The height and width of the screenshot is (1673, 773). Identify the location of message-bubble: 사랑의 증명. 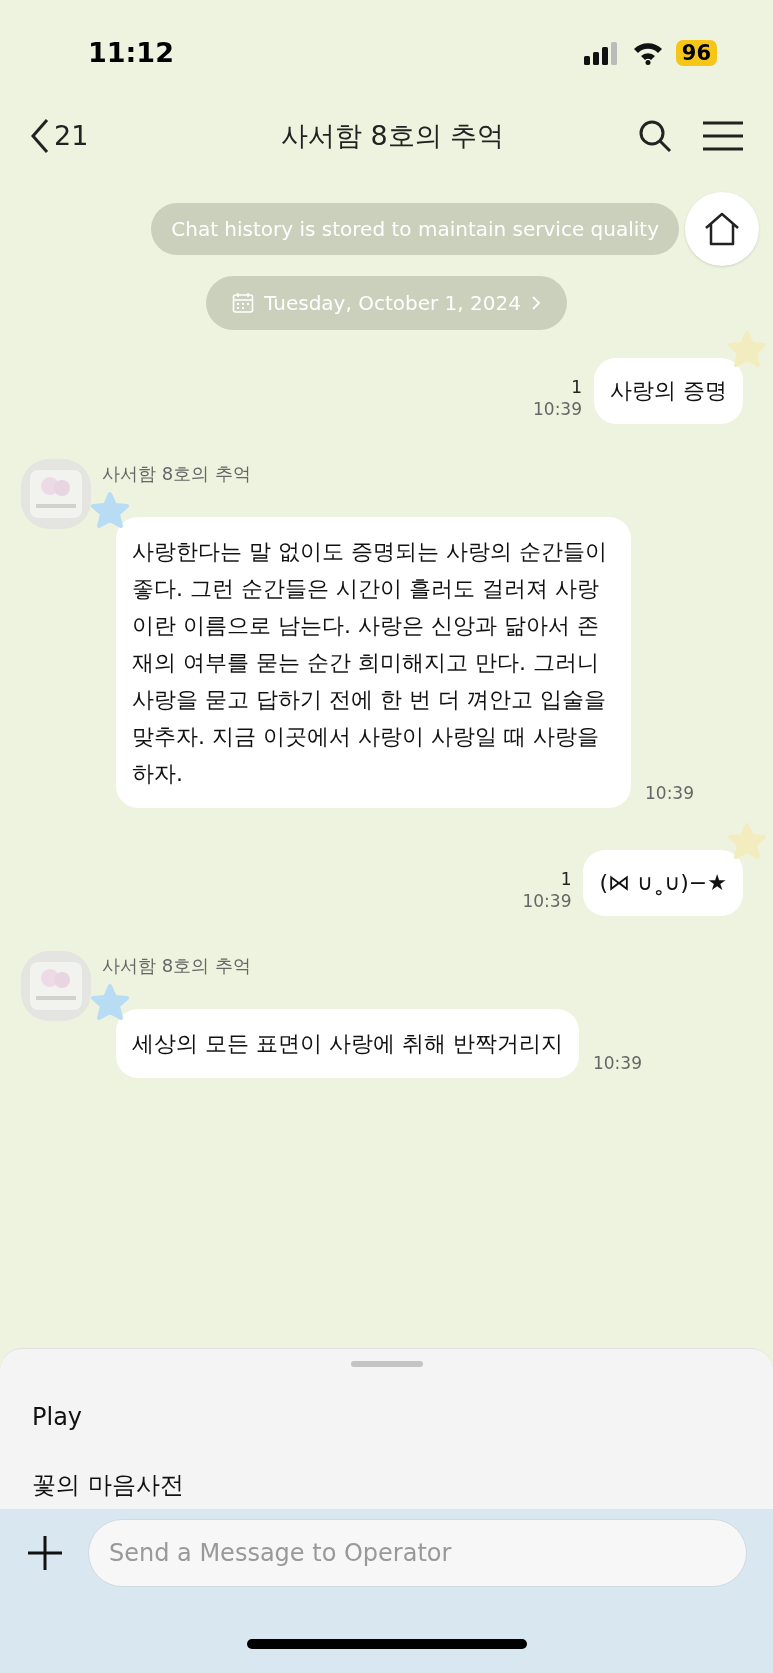
(668, 391).